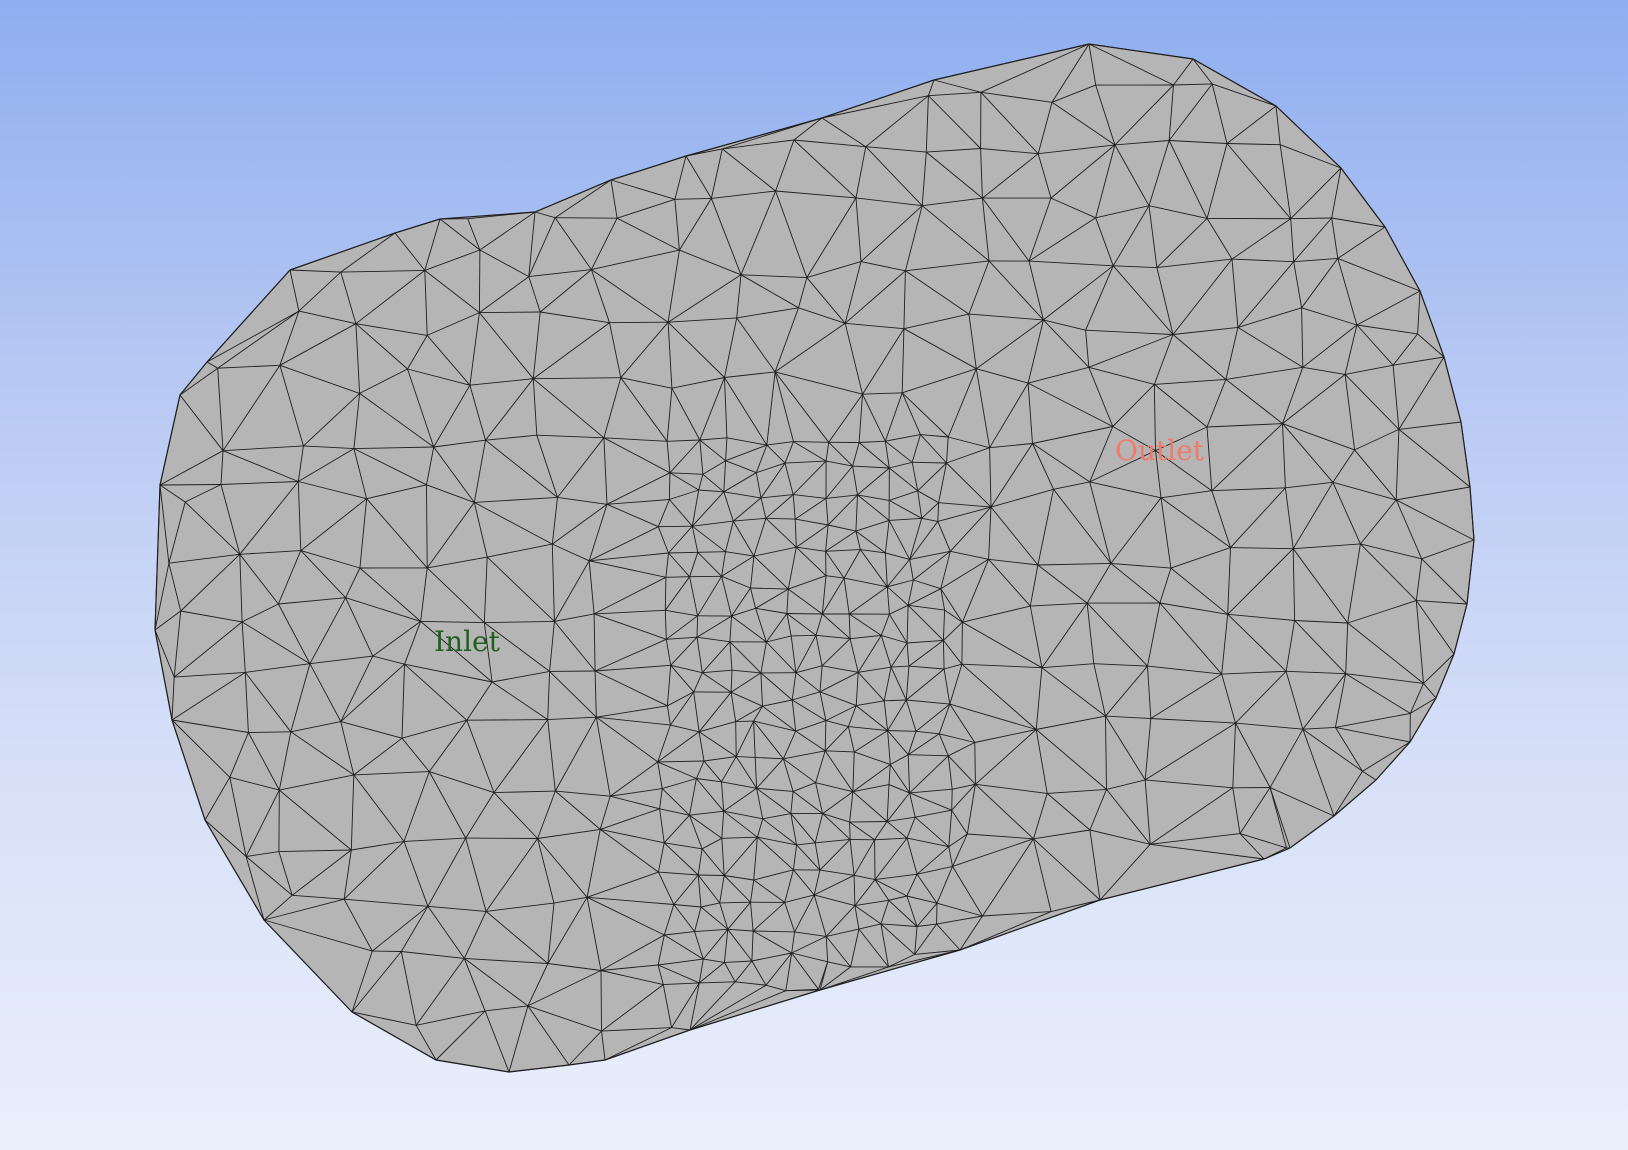 The height and width of the screenshot is (1150, 1628). Describe the element at coordinates (1160, 450) in the screenshot. I see `outlet-boundary-label: Outlet` at that location.